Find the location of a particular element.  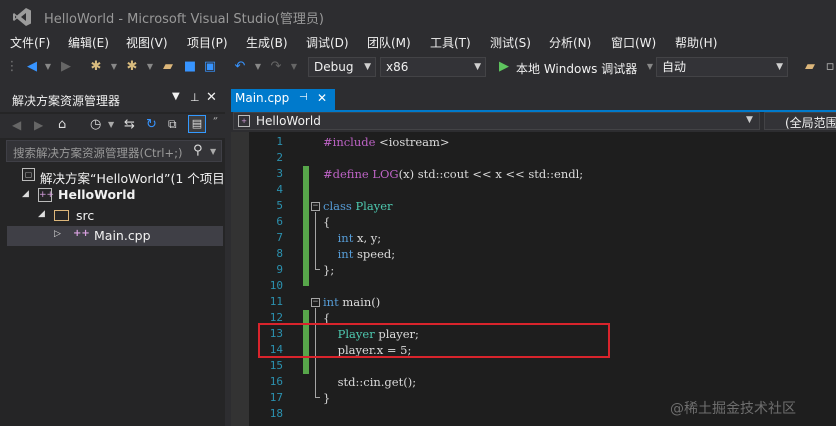

configuration-value: Debug is located at coordinates (334, 67).